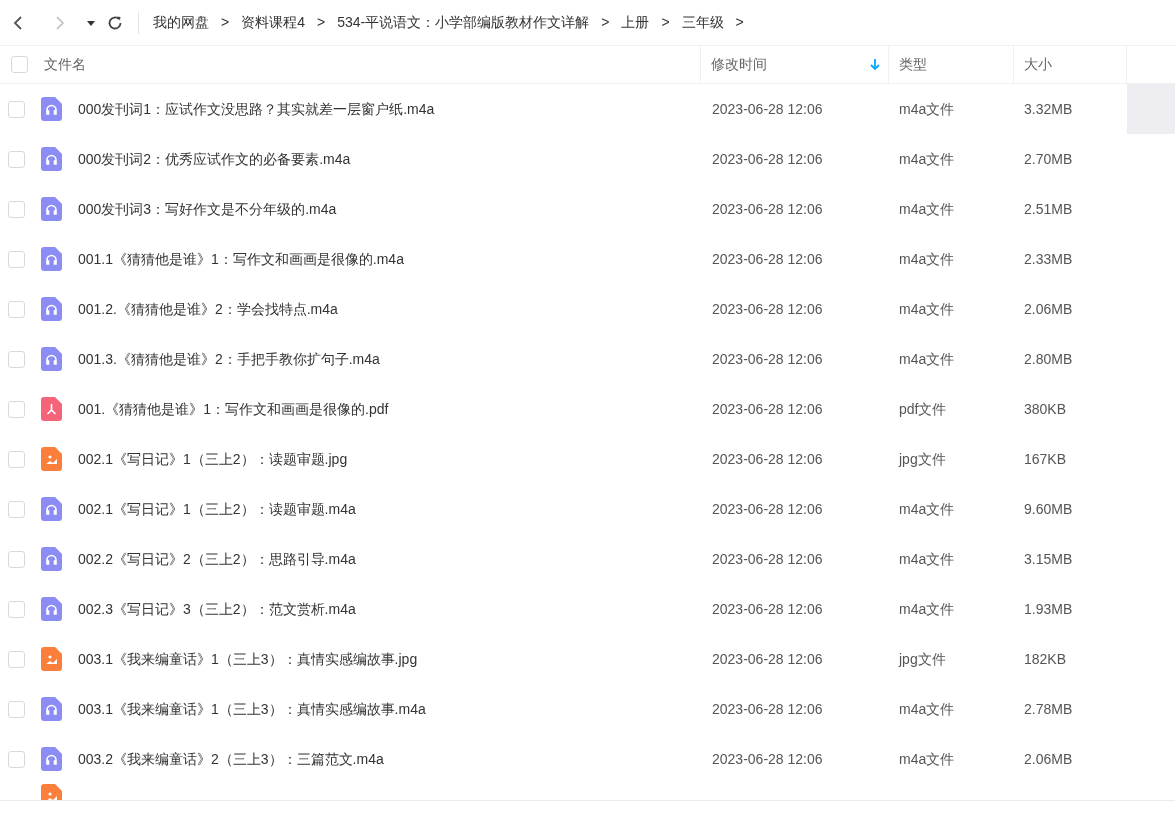  Describe the element at coordinates (208, 309) in the screenshot. I see `file-name: 001.2.《猜猜他是谁》2：学会找特点.m4a` at that location.